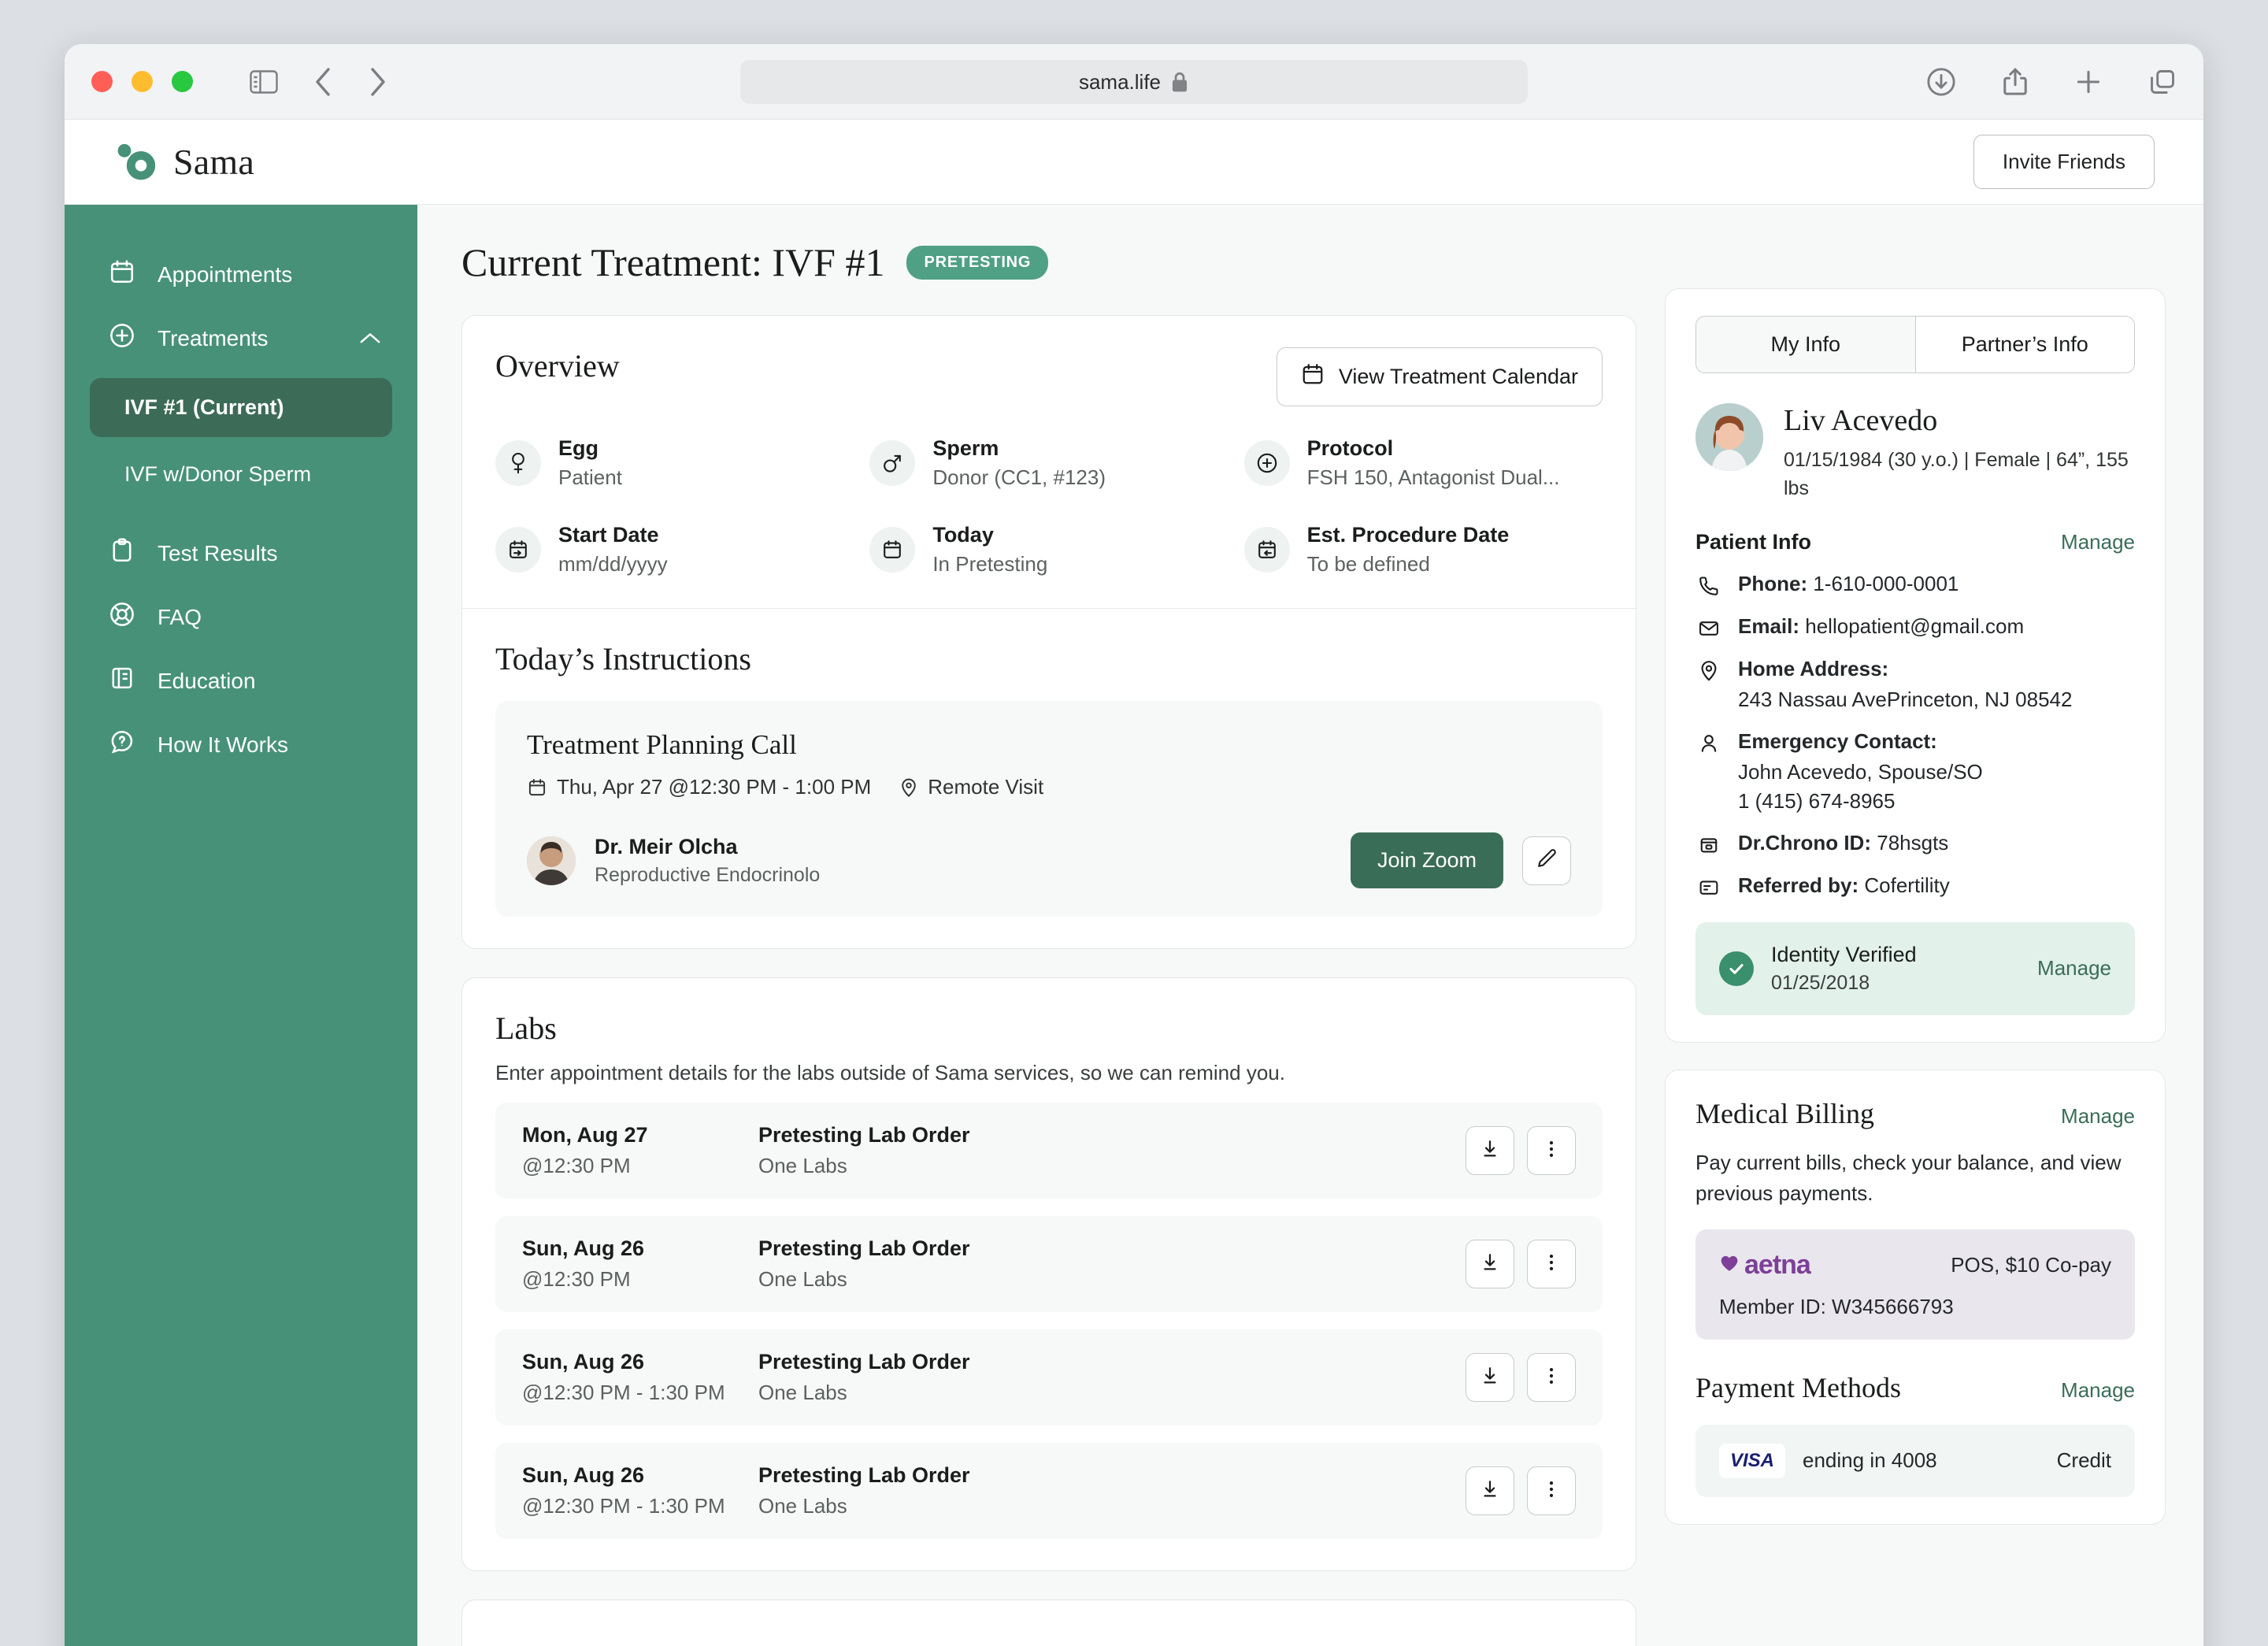 The image size is (2268, 1646). I want to click on sidebar-item-label: Treatments, so click(213, 338).